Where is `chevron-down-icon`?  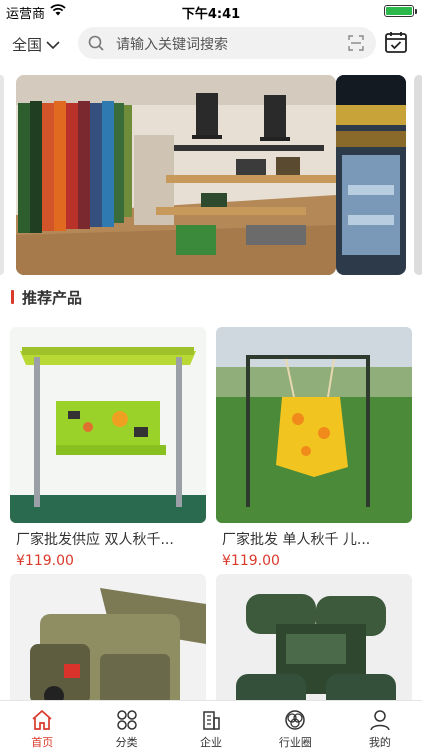 chevron-down-icon is located at coordinates (53, 44).